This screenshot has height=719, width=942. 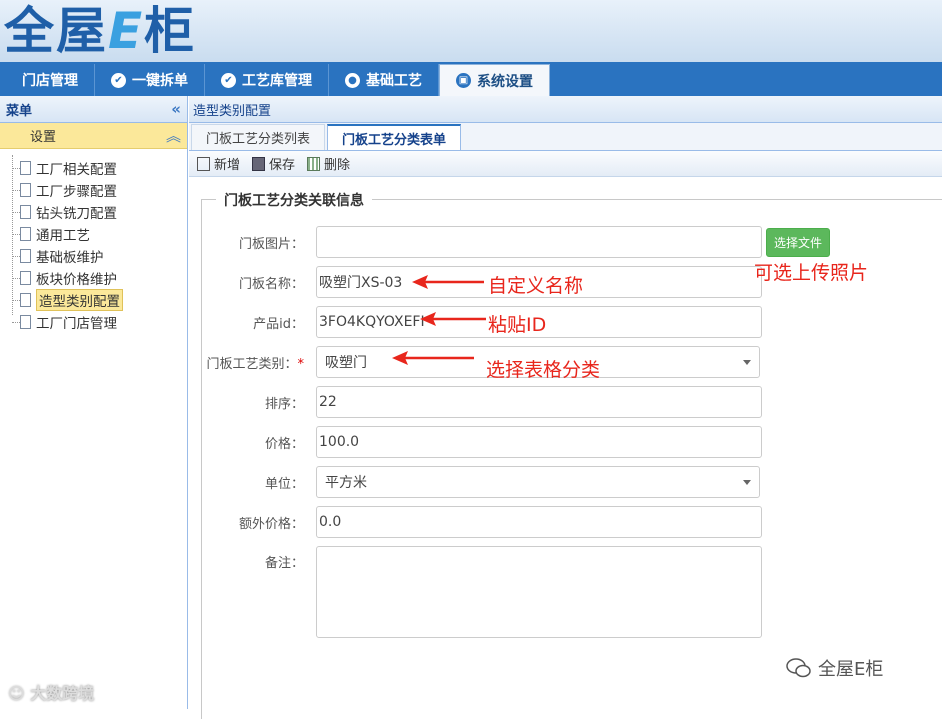 I want to click on sidebar-item-shape-category: 造型类别配置, so click(x=93, y=300).